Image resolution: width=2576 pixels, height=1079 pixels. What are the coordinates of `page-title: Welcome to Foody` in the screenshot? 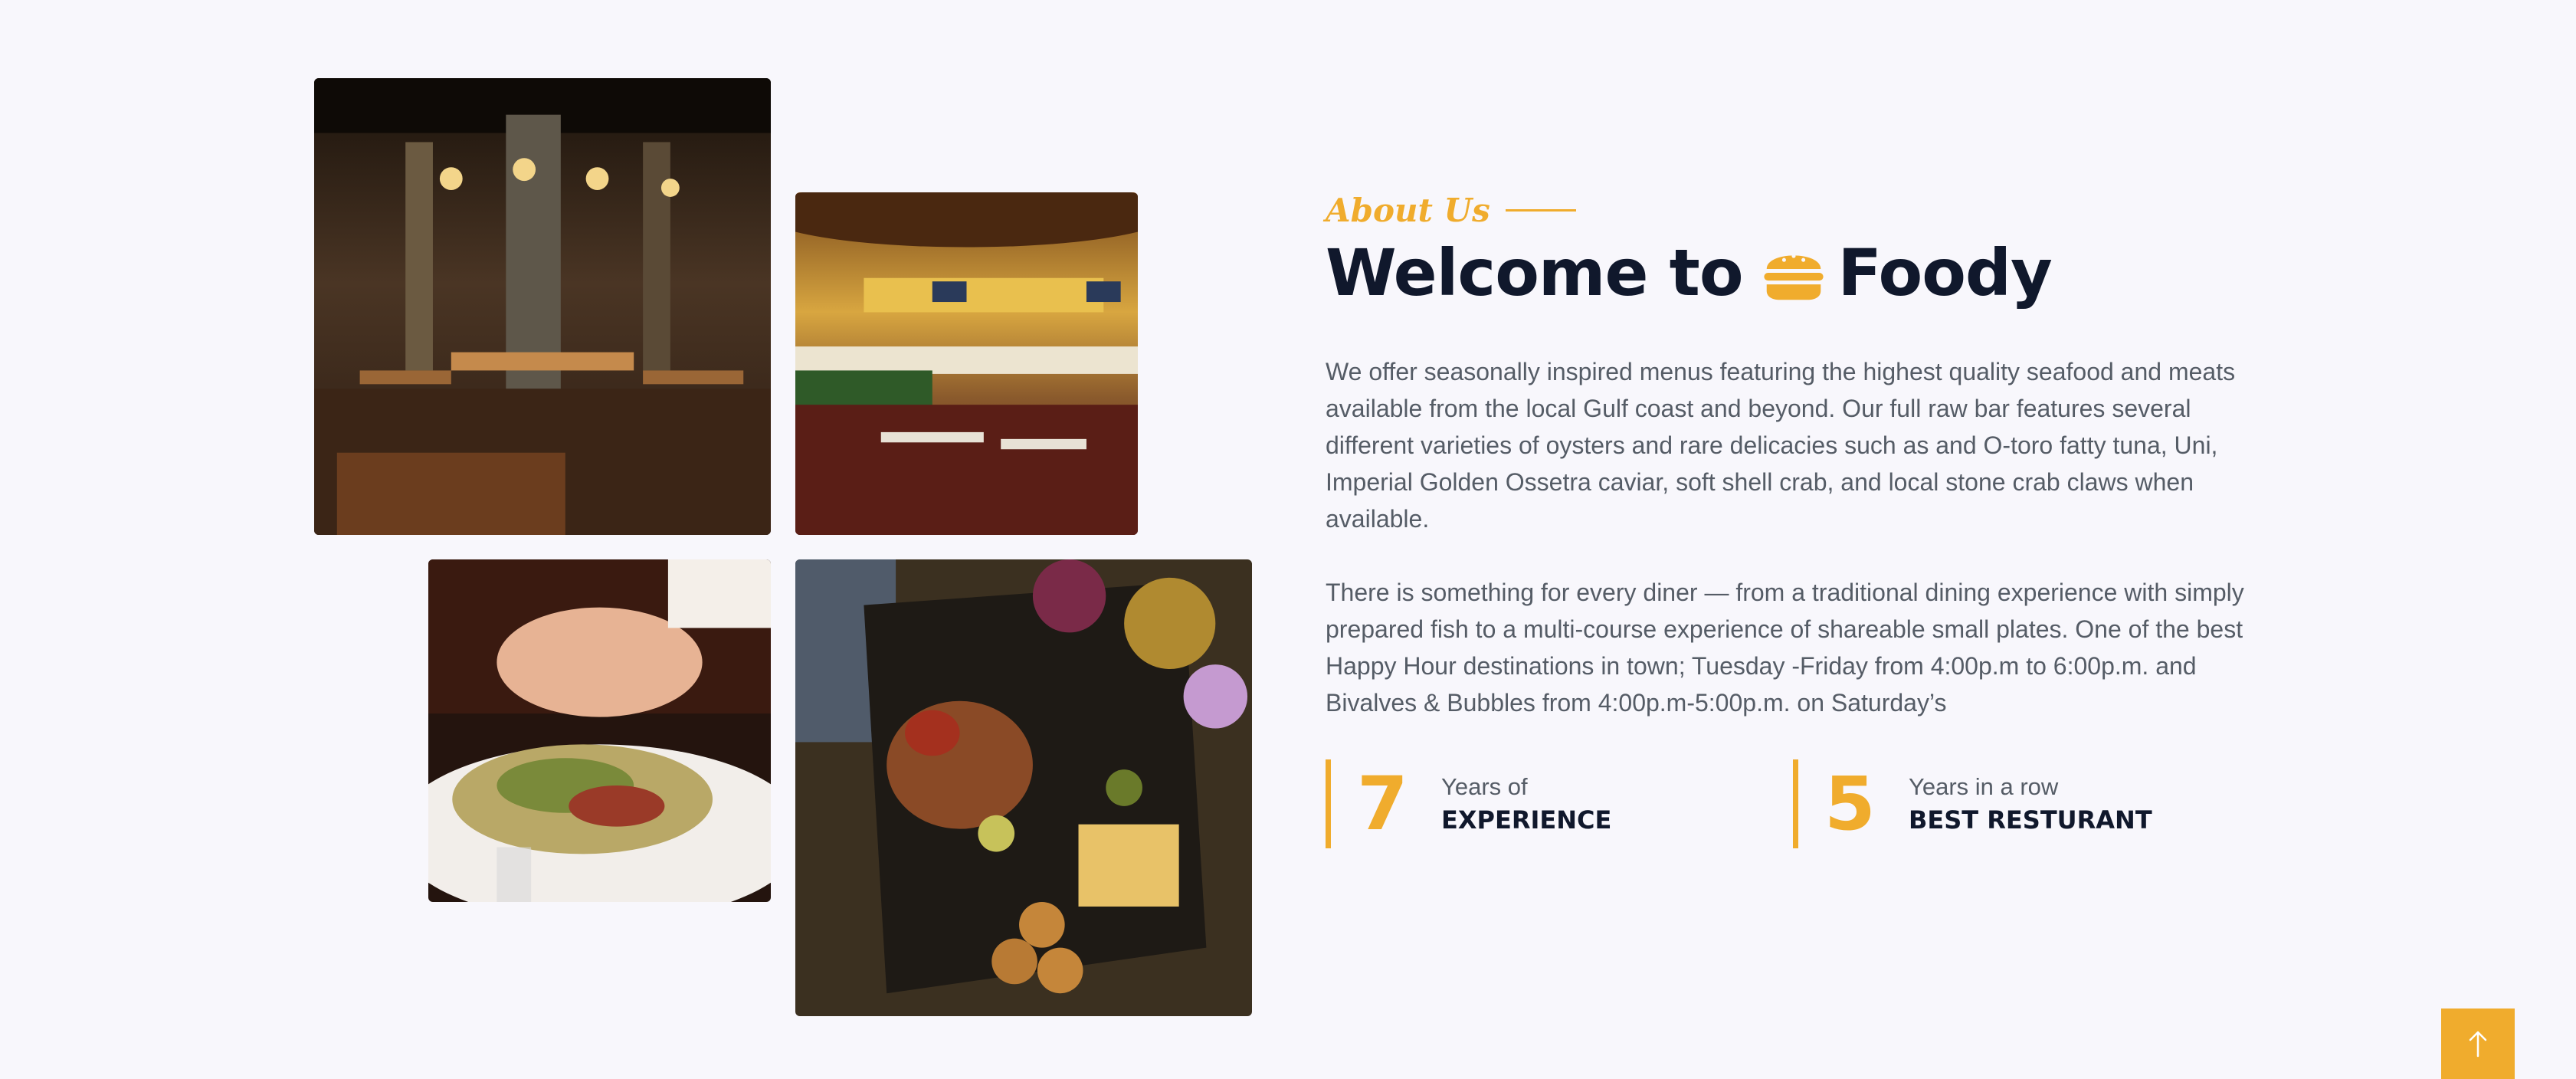 It's located at (1793, 272).